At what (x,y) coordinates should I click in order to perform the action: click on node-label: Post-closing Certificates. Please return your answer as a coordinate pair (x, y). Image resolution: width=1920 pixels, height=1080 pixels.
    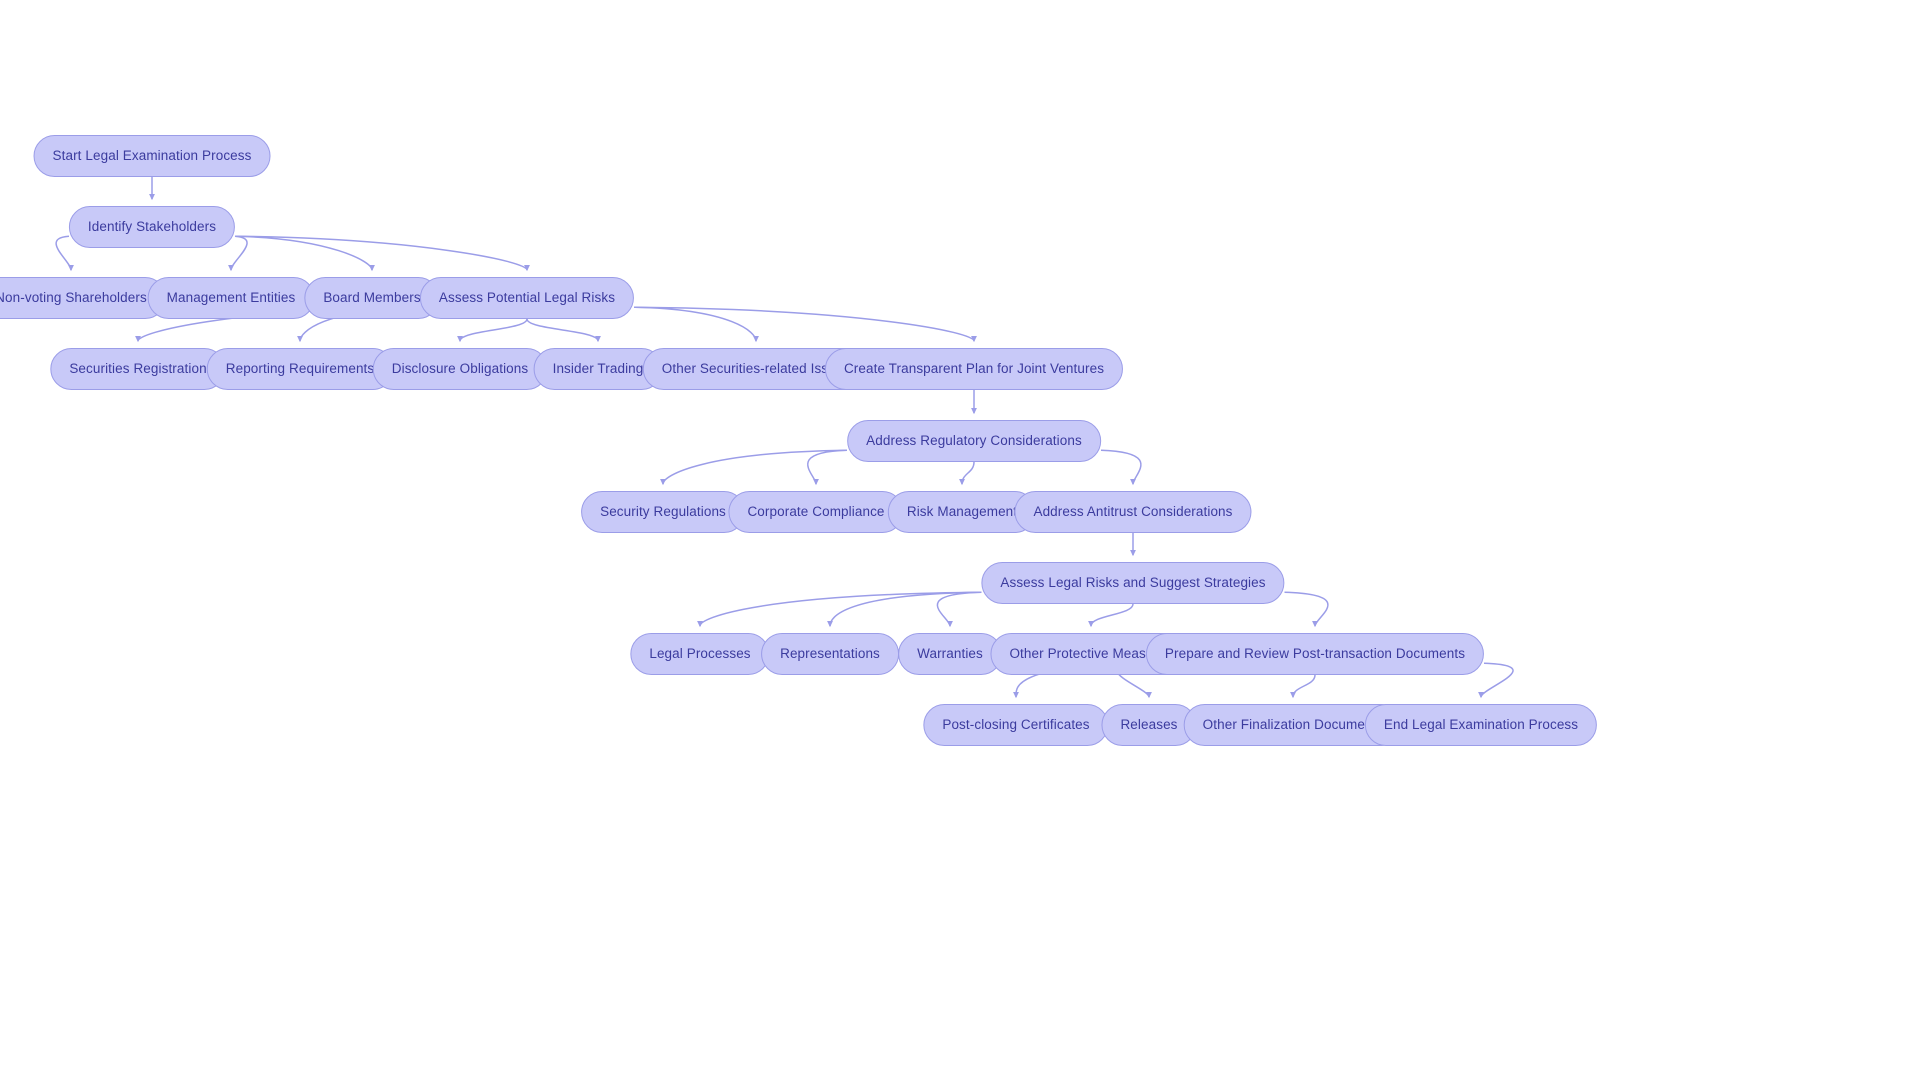
    Looking at the image, I should click on (1016, 725).